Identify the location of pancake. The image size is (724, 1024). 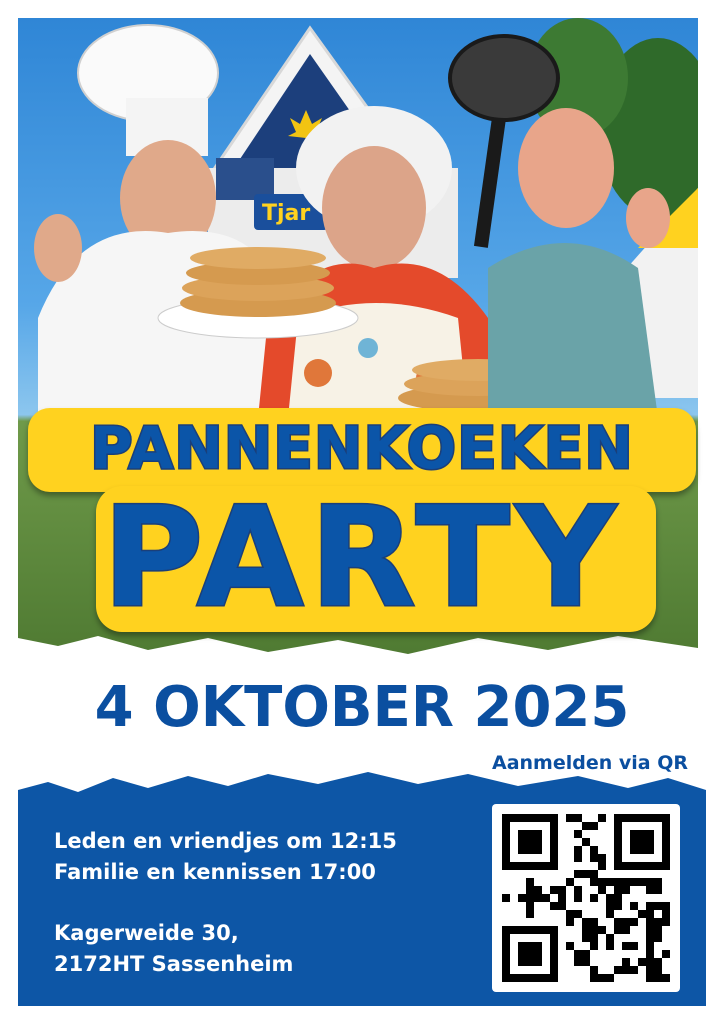
(258, 258).